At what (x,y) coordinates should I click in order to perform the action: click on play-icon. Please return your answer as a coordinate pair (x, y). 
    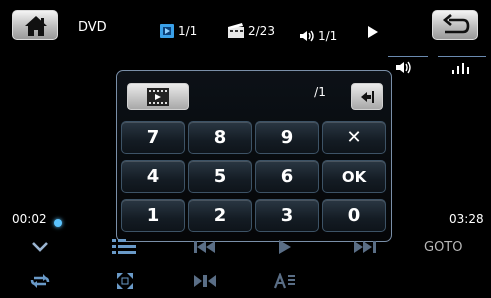
    Looking at the image, I should click on (285, 247).